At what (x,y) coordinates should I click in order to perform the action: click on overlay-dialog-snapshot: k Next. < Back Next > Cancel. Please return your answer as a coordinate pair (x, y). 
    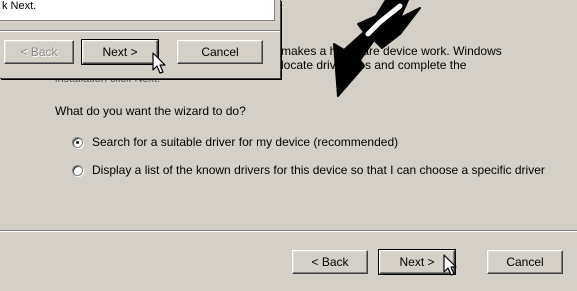
    Looking at the image, I should click on (140, 39).